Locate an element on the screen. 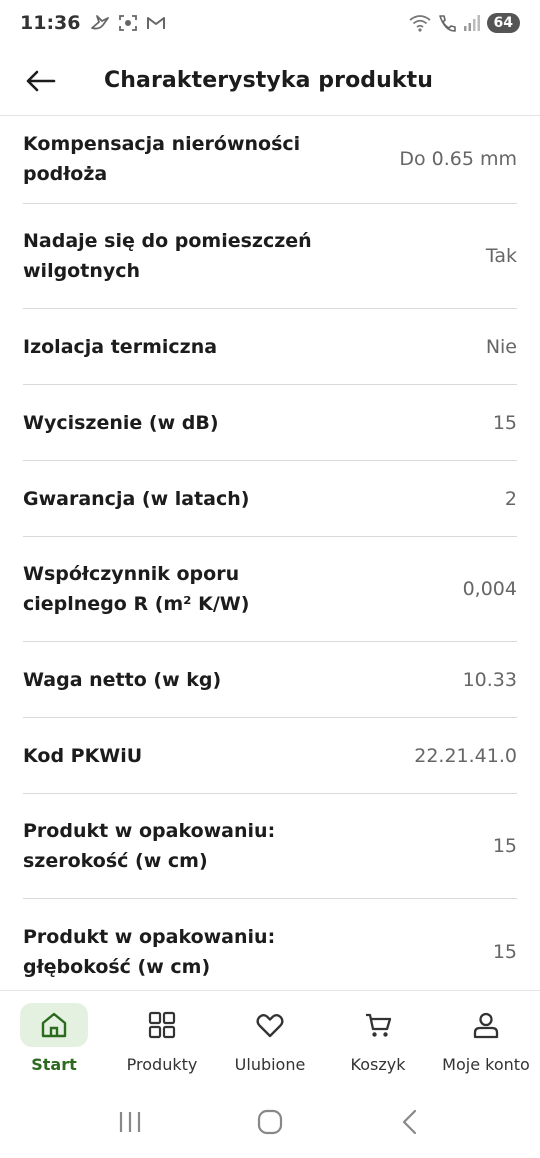  spec-label: Kod PKWiU is located at coordinates (83, 755).